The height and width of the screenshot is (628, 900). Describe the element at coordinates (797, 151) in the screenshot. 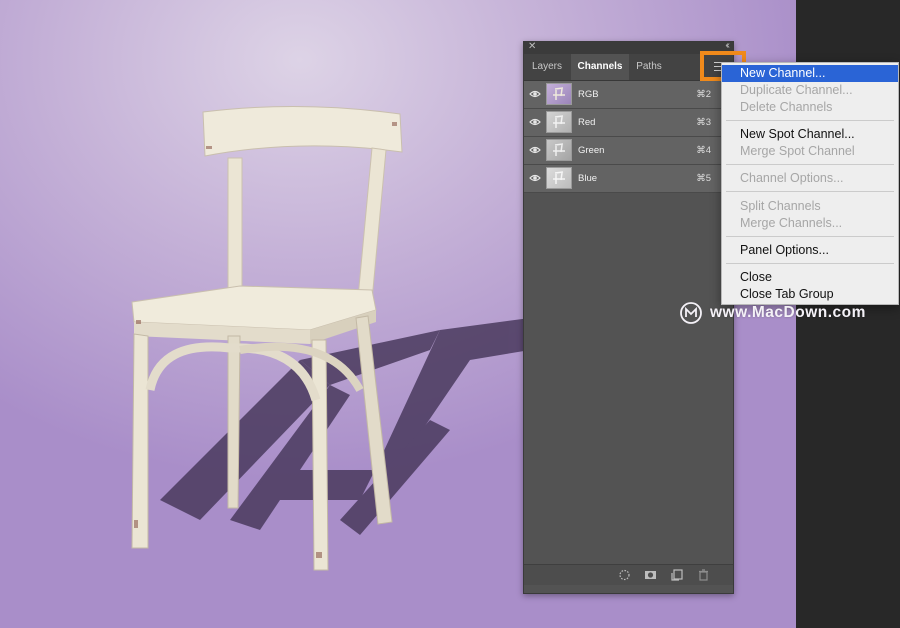

I see `menu-item-merge-spot-channel: Merge Spot Channel` at that location.